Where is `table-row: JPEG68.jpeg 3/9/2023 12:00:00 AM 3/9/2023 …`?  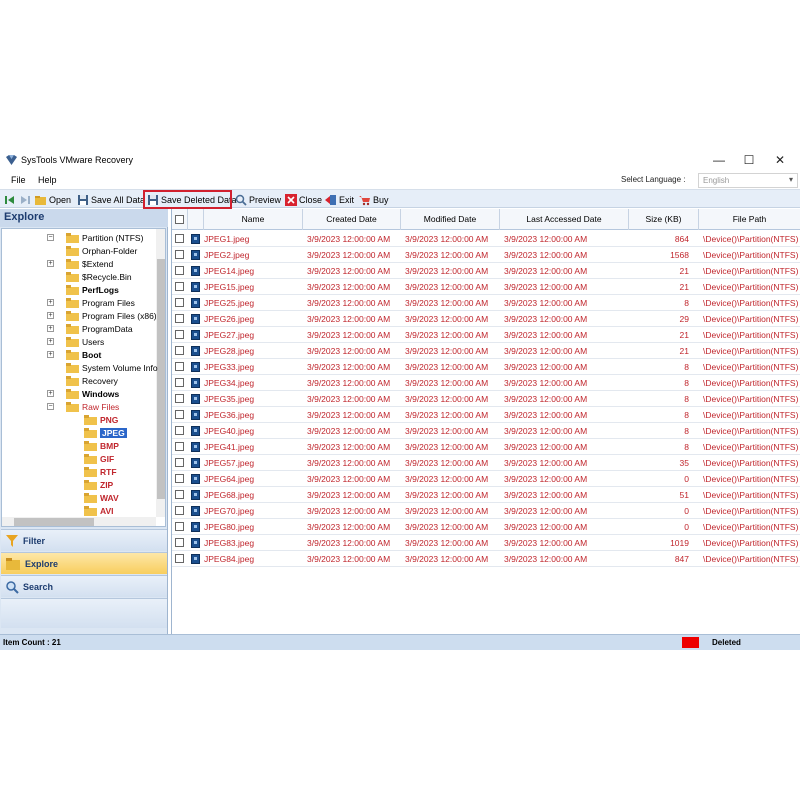 table-row: JPEG68.jpeg 3/9/2023 12:00:00 AM 3/9/2023 … is located at coordinates (486, 495).